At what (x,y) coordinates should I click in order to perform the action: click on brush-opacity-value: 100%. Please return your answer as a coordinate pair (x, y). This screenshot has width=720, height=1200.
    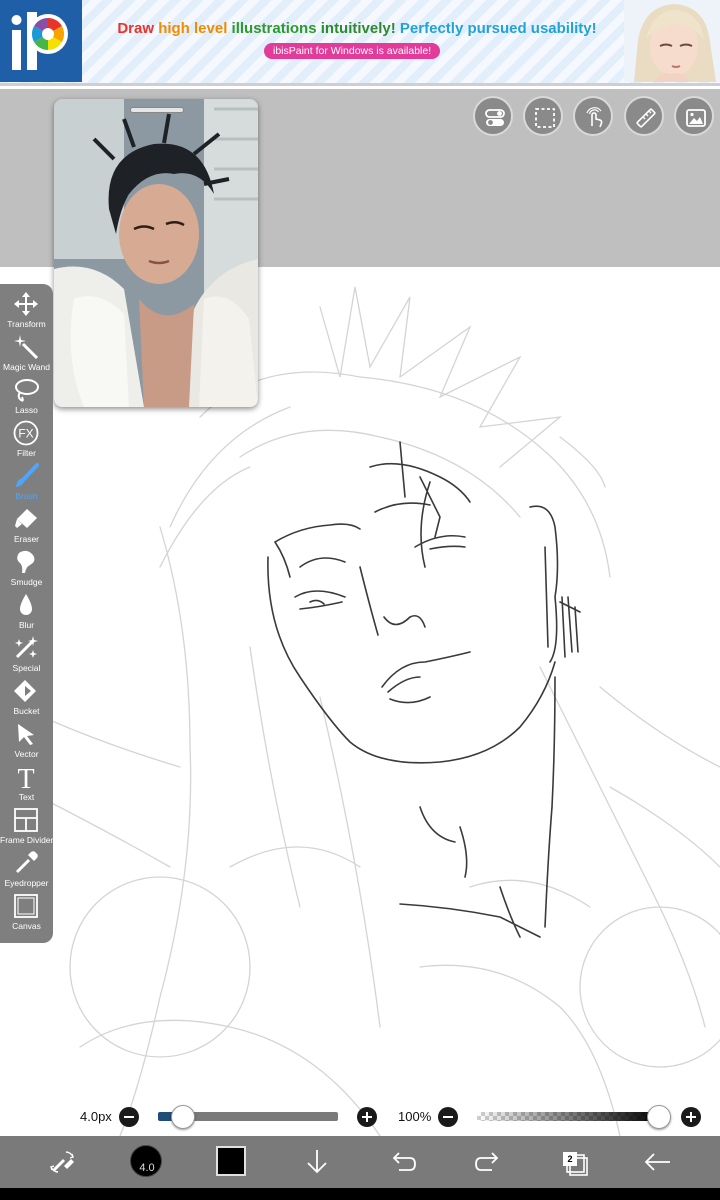
    Looking at the image, I should click on (415, 1116).